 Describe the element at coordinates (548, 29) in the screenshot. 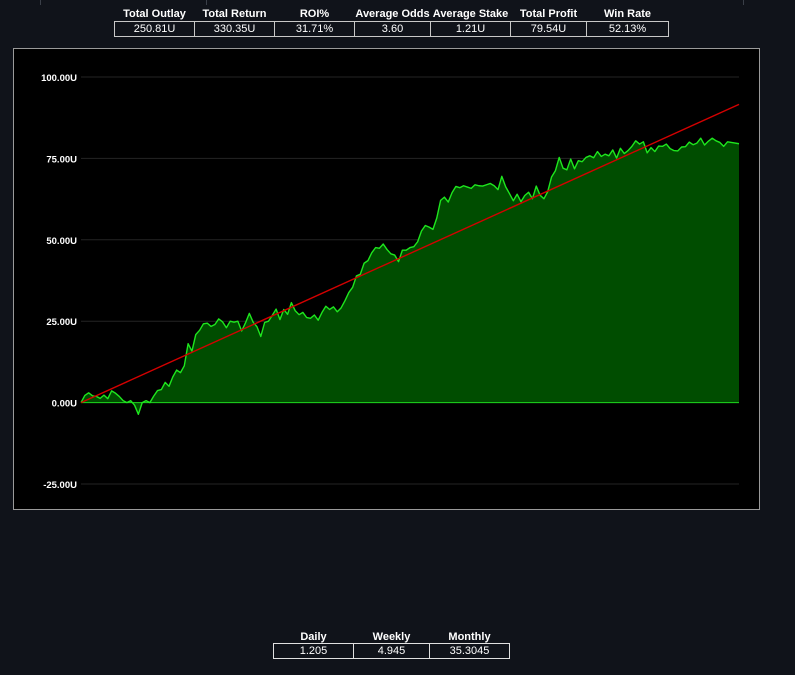

I see `stat-value: 79.54U` at that location.